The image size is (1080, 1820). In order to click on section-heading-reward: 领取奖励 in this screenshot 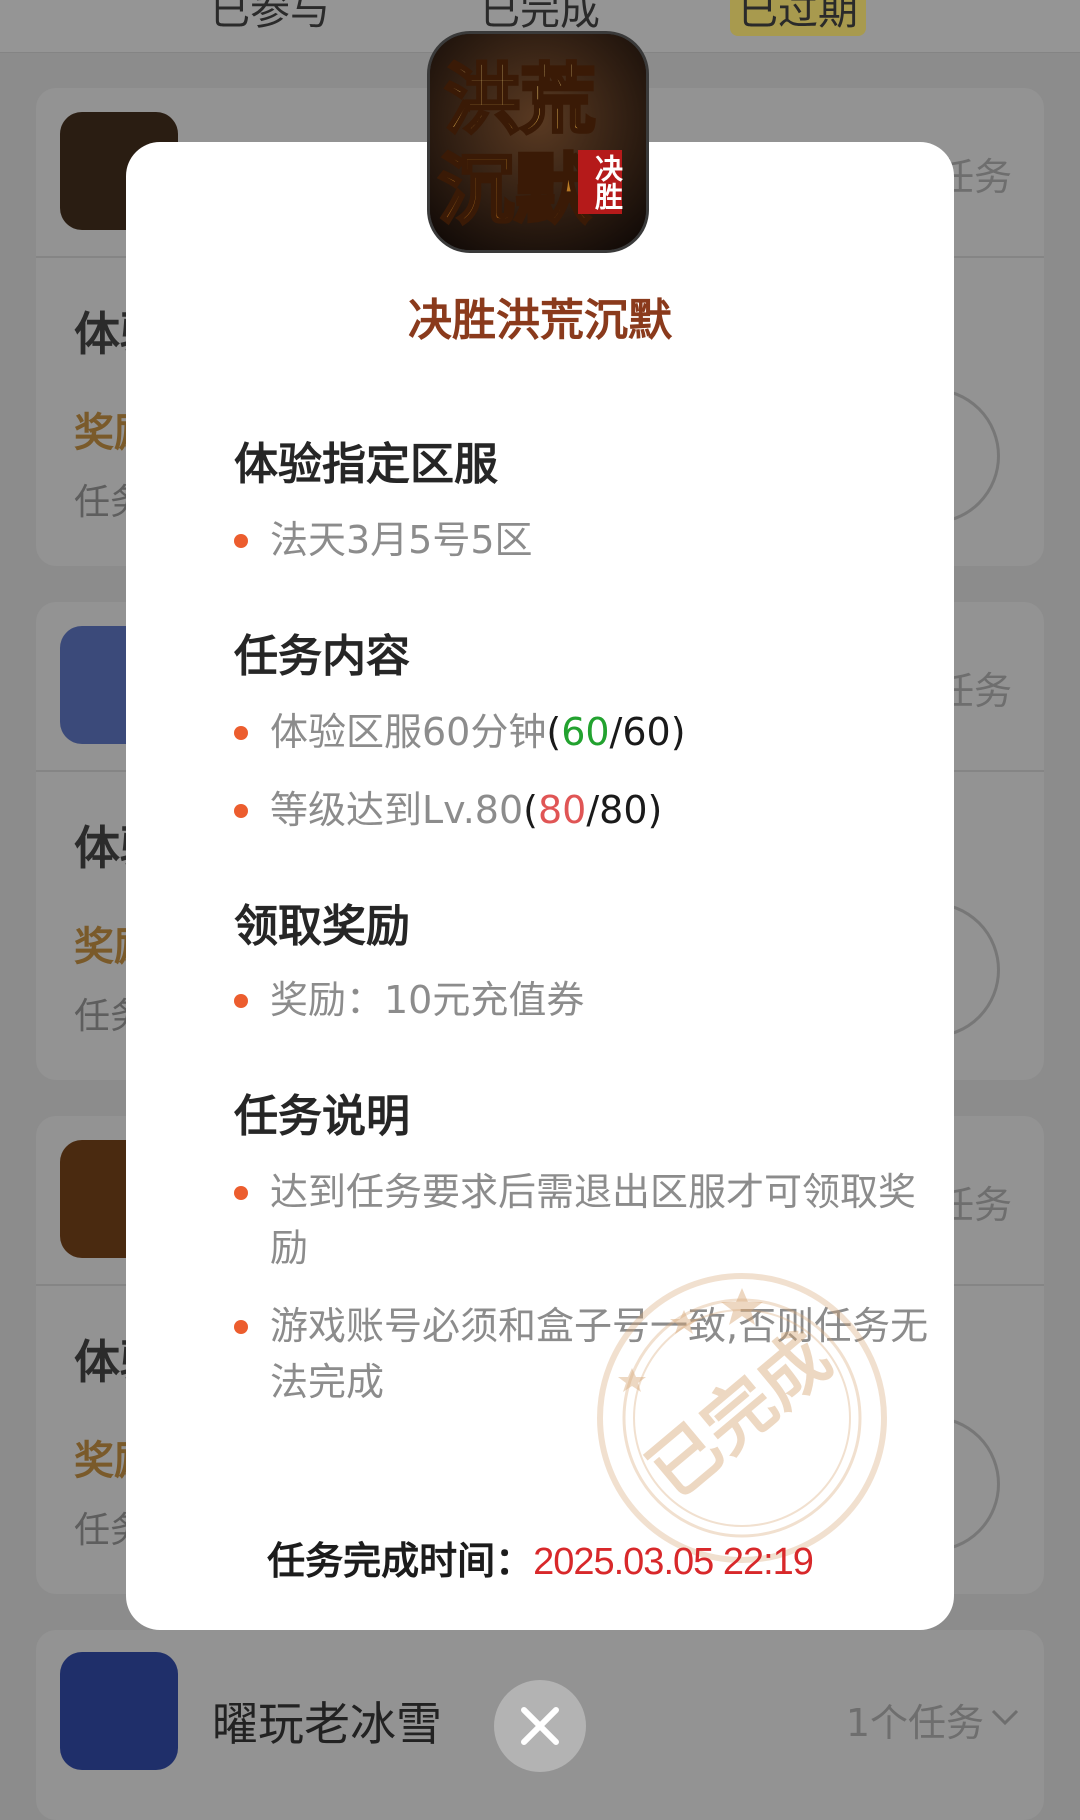, I will do `click(322, 926)`.